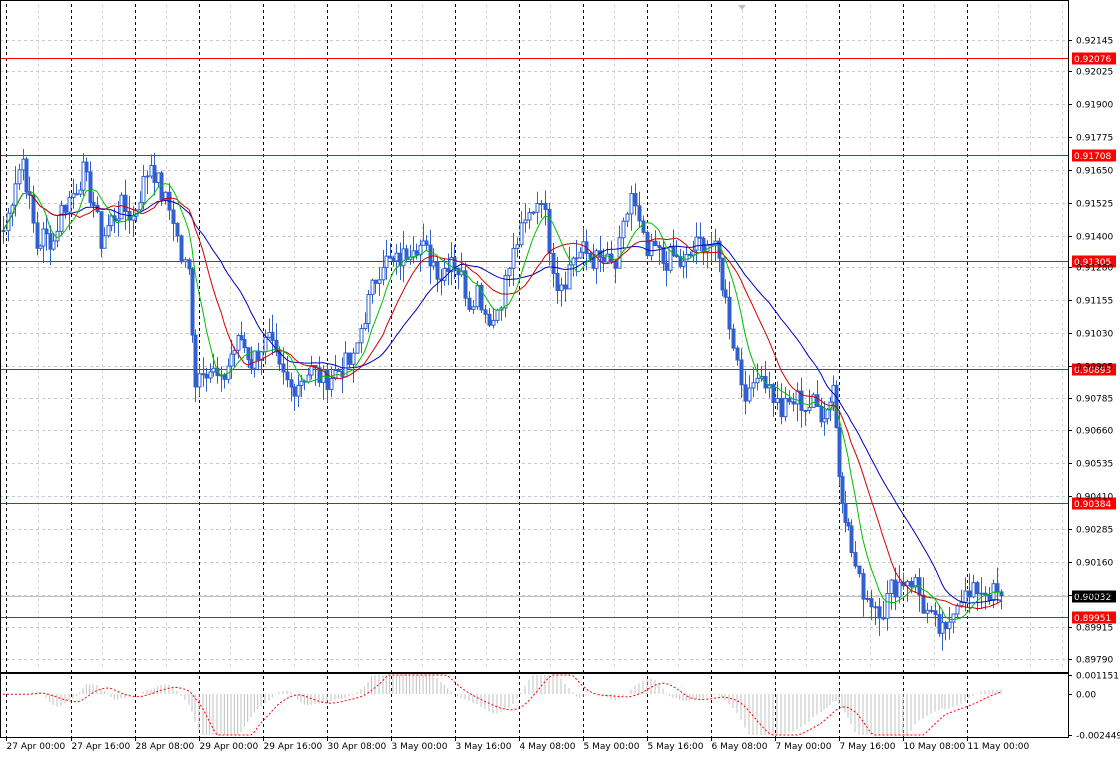 Image resolution: width=1120 pixels, height=762 pixels. What do you see at coordinates (1098, 737) in the screenshot?
I see `indicator-tick-label: -0.002449` at bounding box center [1098, 737].